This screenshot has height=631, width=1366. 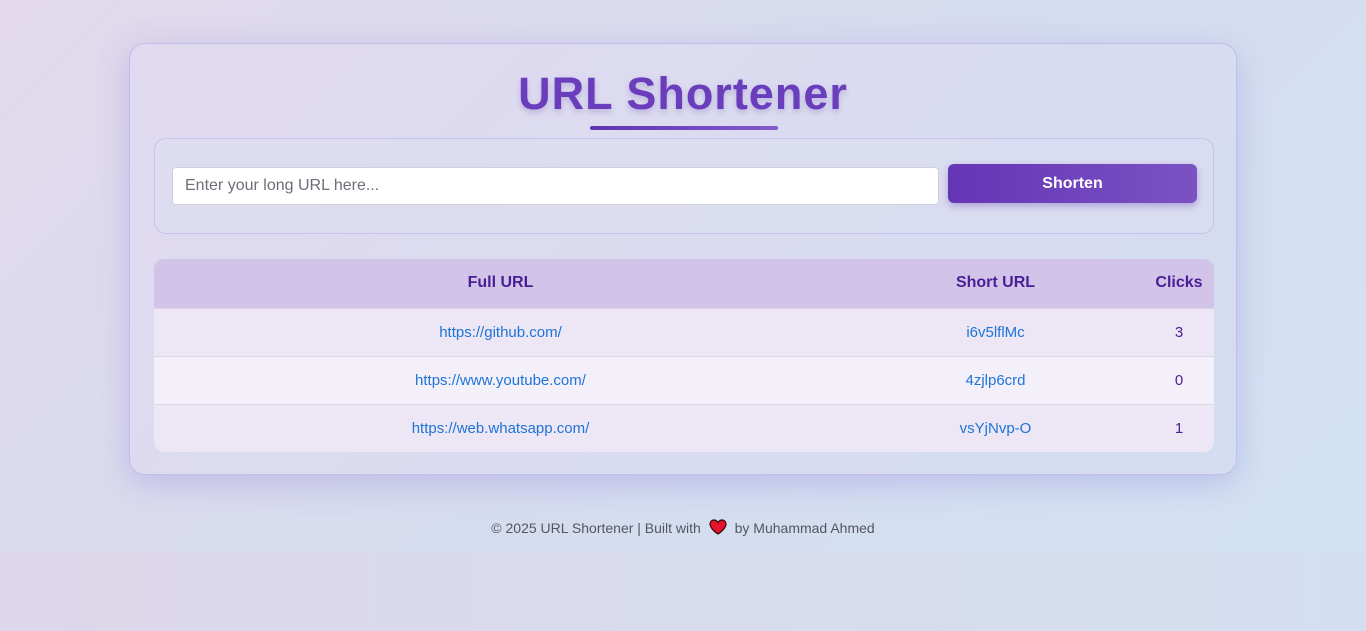 What do you see at coordinates (995, 283) in the screenshot?
I see `column-header-short-url: Short URL` at bounding box center [995, 283].